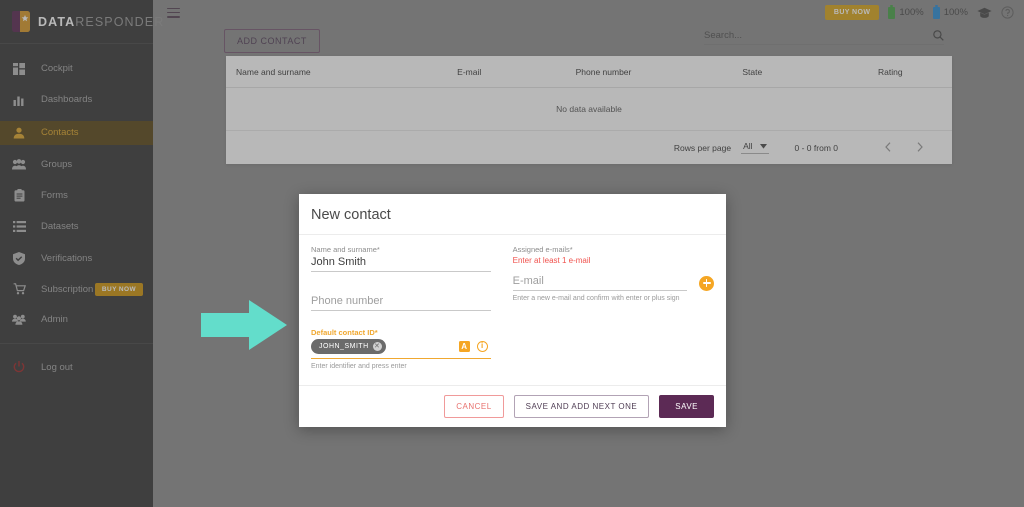 This screenshot has width=1024, height=507. What do you see at coordinates (474, 406) in the screenshot?
I see `cancel-button: CANCEL` at bounding box center [474, 406].